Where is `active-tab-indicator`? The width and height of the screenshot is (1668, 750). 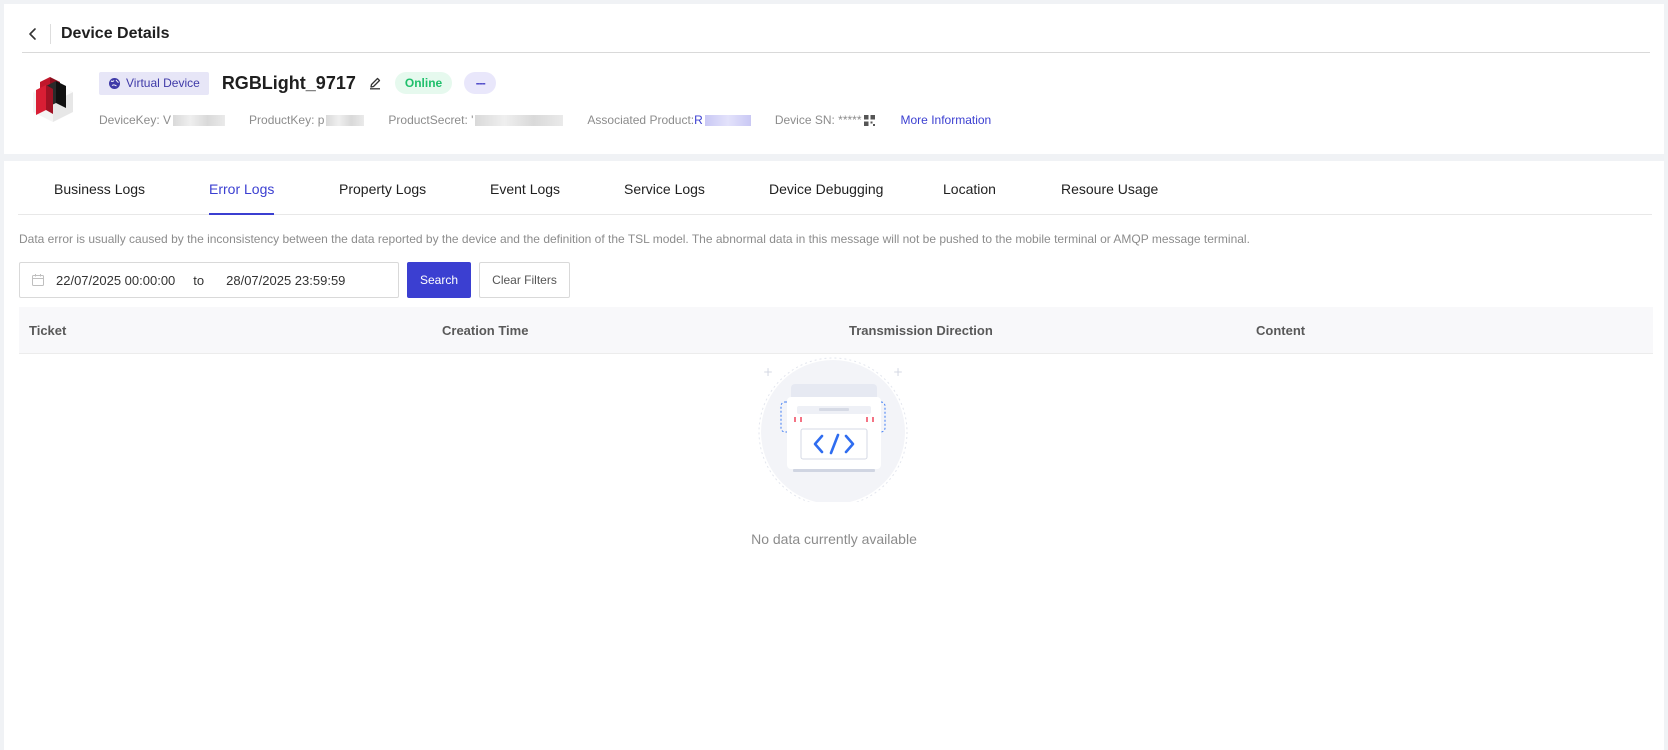 active-tab-indicator is located at coordinates (241, 214).